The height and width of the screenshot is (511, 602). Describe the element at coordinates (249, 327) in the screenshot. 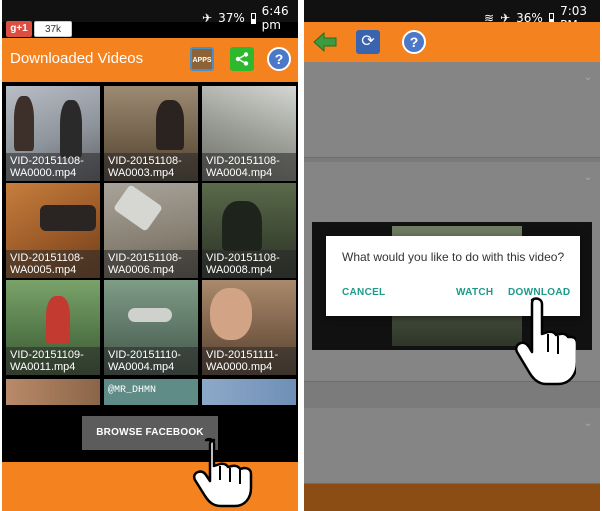

I see `video-tile: VID-20151111-WA0000.mp4` at that location.